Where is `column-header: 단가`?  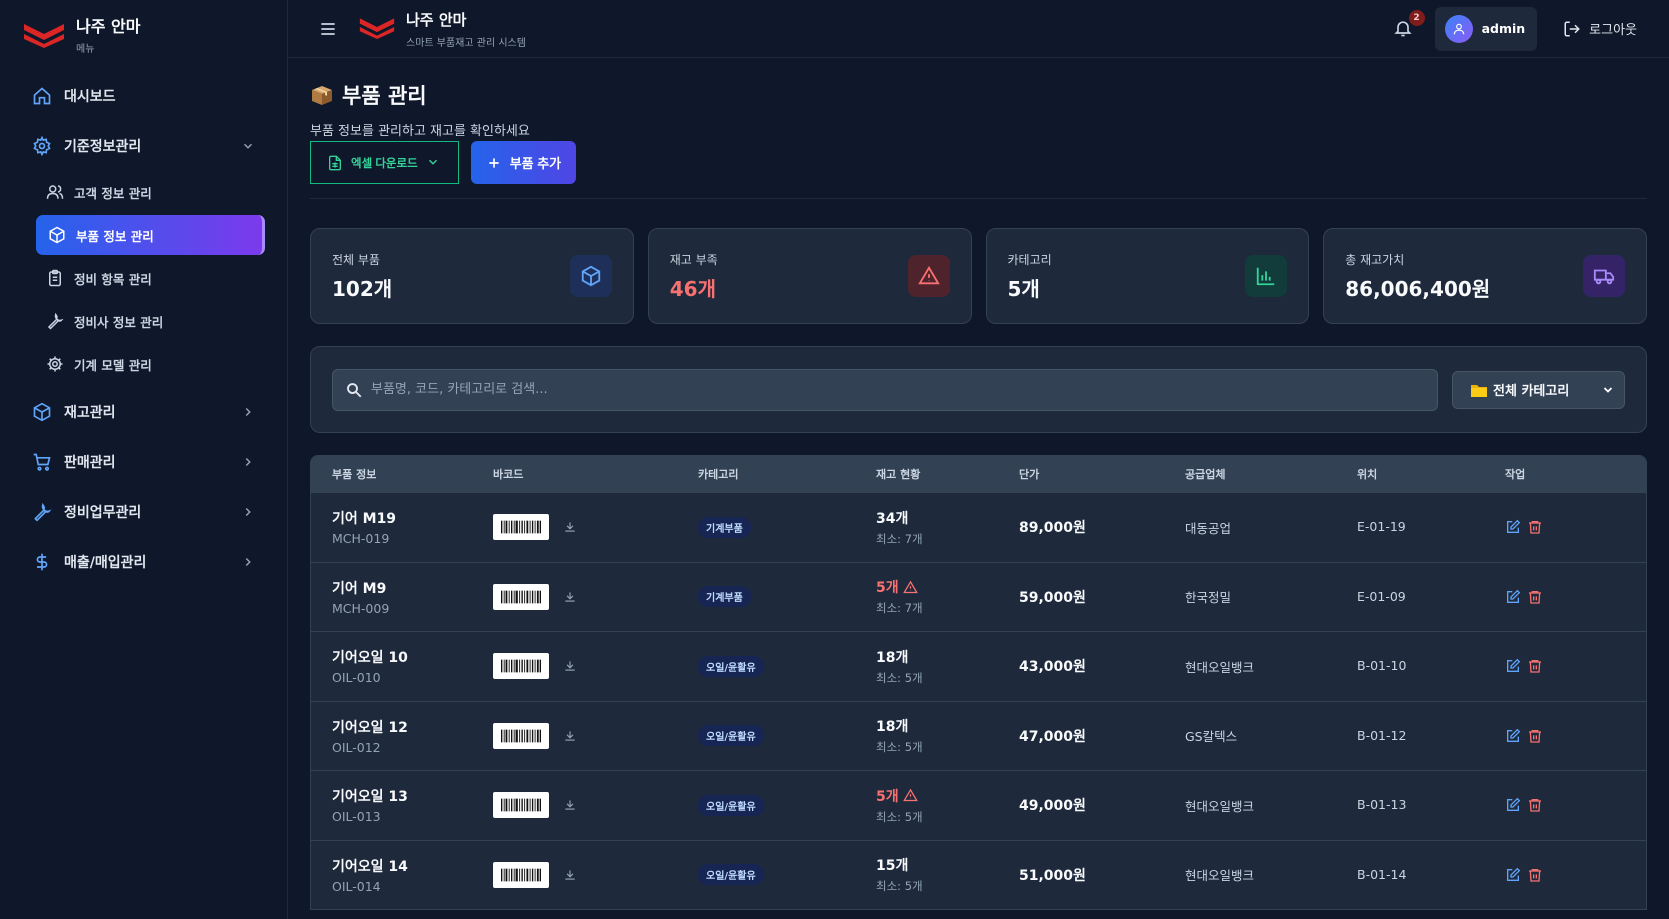 column-header: 단가 is located at coordinates (1102, 474).